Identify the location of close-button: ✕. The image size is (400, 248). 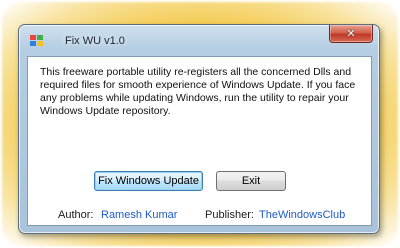
(351, 34).